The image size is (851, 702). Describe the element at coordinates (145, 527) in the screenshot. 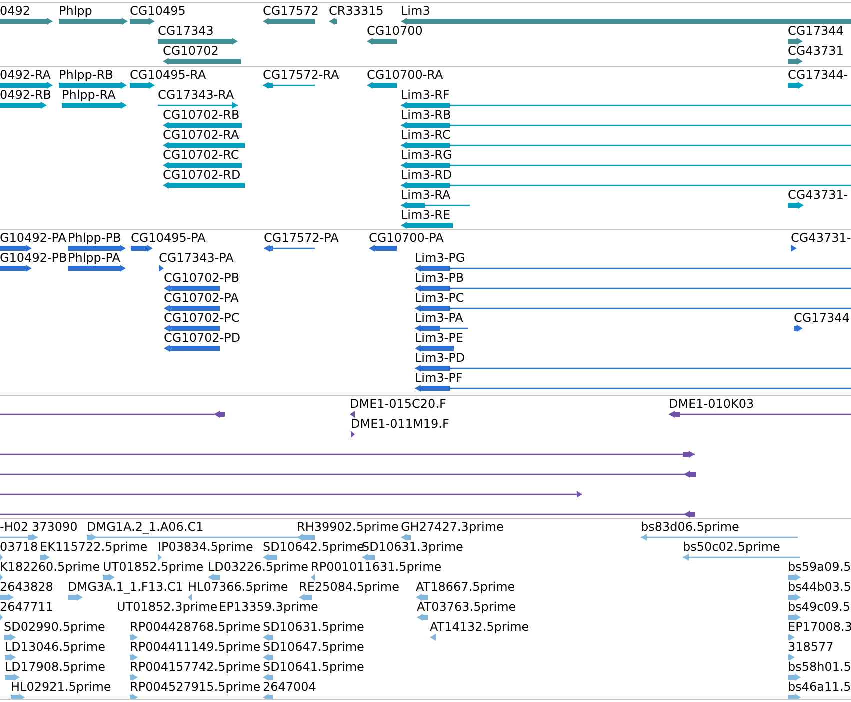

I see `feature-label: DMG1A.2_1.A06.C1` at that location.